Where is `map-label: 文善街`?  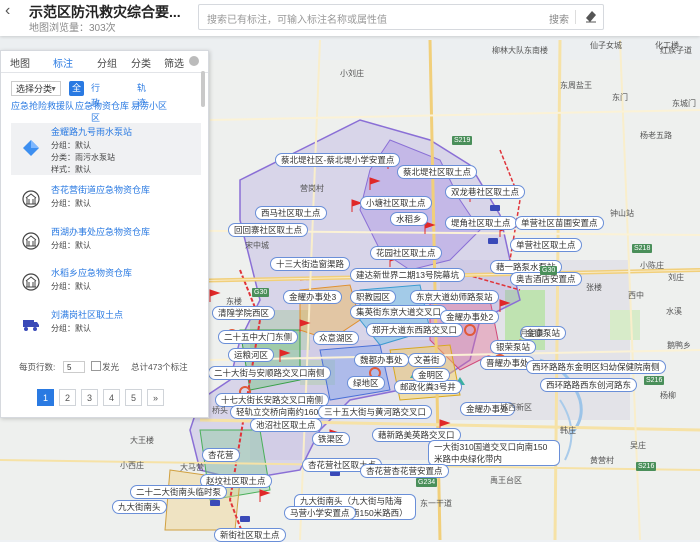
map-label: 文善街 is located at coordinates (427, 360).